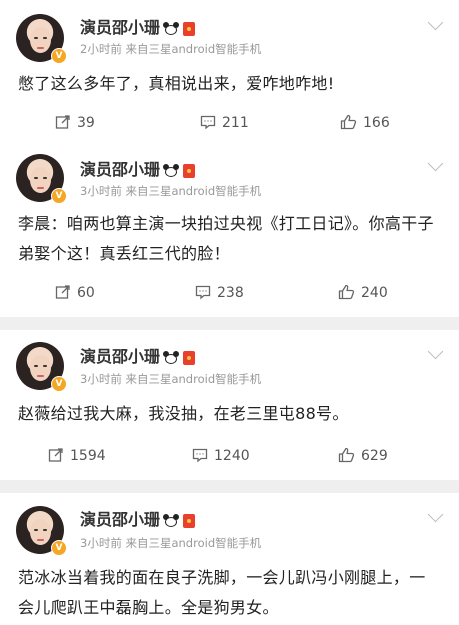 The image size is (459, 625). Describe the element at coordinates (224, 122) in the screenshot. I see `comment-button: 211` at that location.